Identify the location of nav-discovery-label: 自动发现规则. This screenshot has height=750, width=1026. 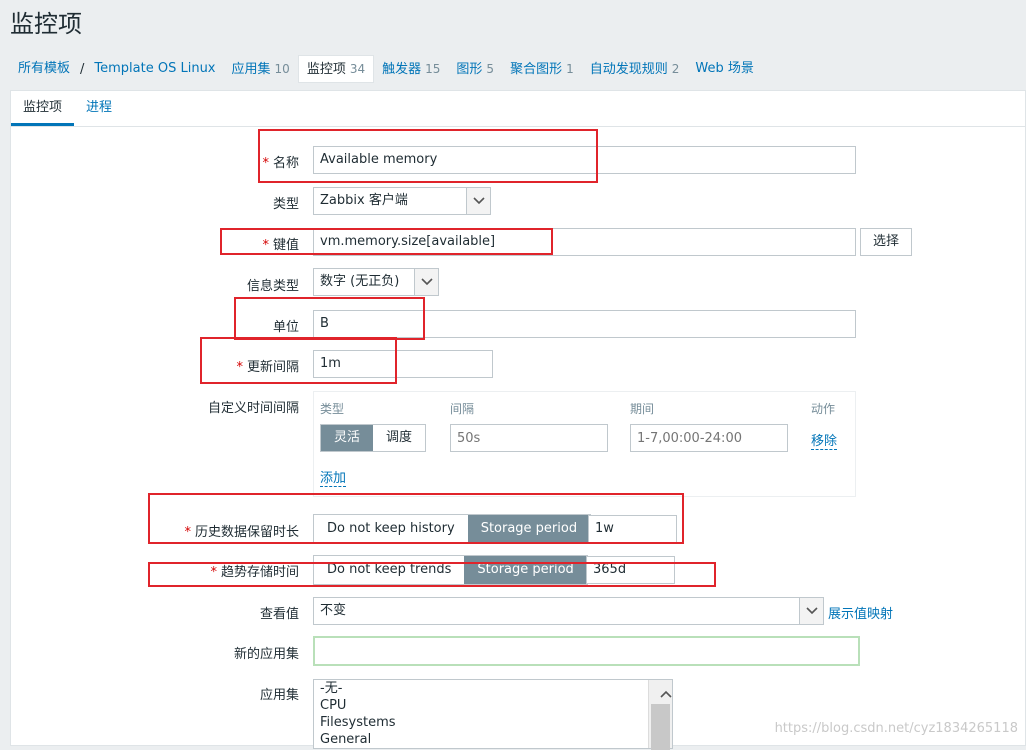
(628, 69).